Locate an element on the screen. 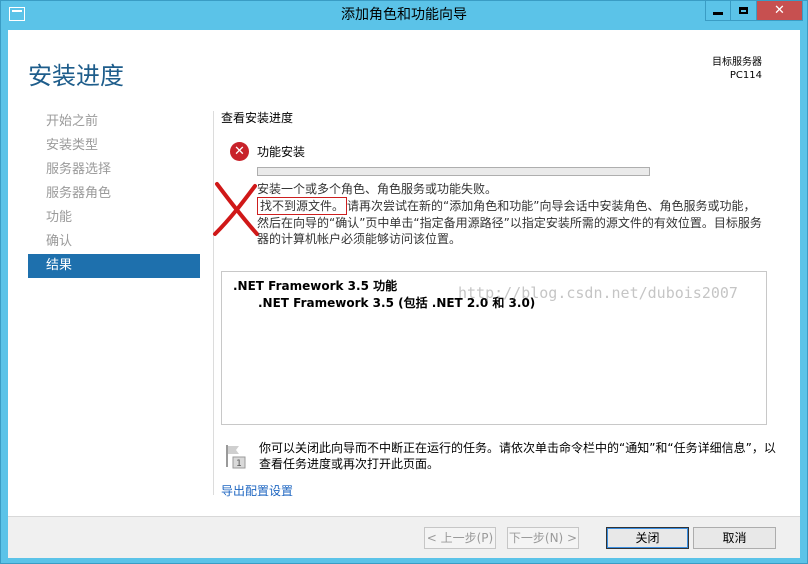  flag-icon: 1 is located at coordinates (236, 457).